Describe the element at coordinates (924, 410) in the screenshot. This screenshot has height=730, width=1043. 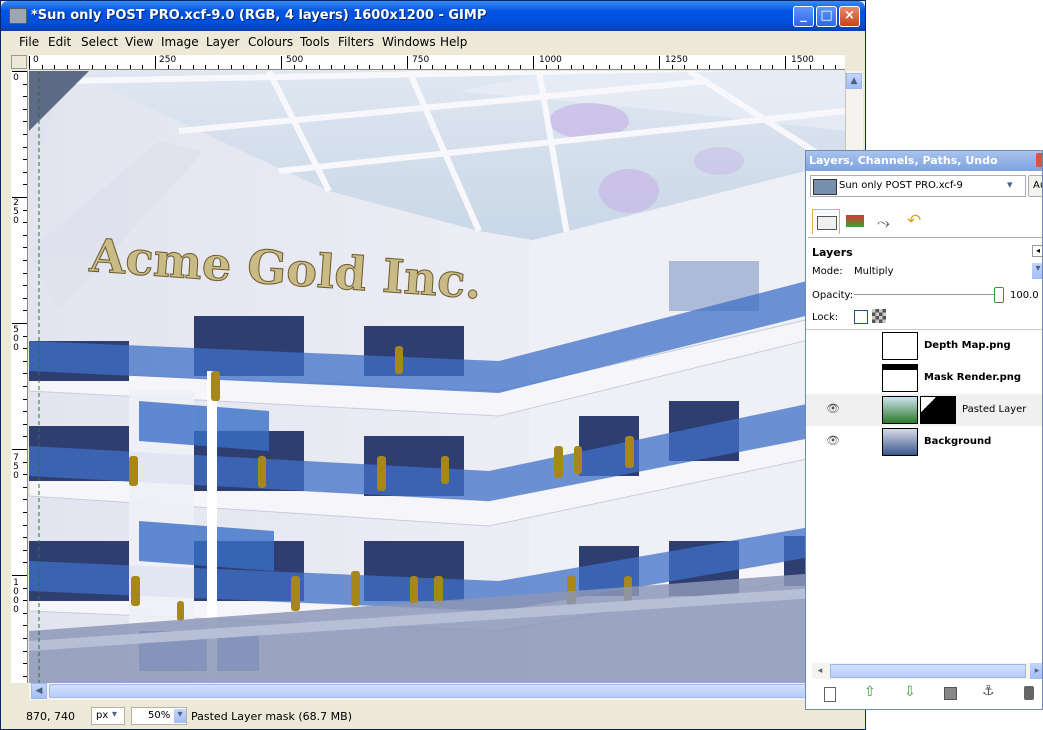
I see `layer-row-pasted-layer: 👁 Pasted Layer` at that location.